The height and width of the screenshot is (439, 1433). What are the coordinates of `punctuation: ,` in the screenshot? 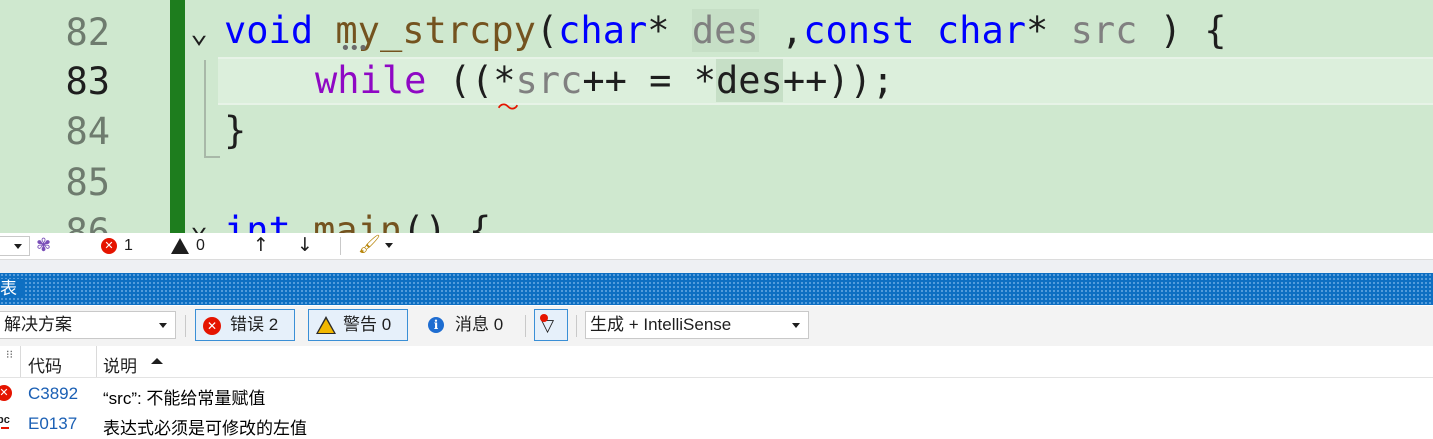 It's located at (792, 30).